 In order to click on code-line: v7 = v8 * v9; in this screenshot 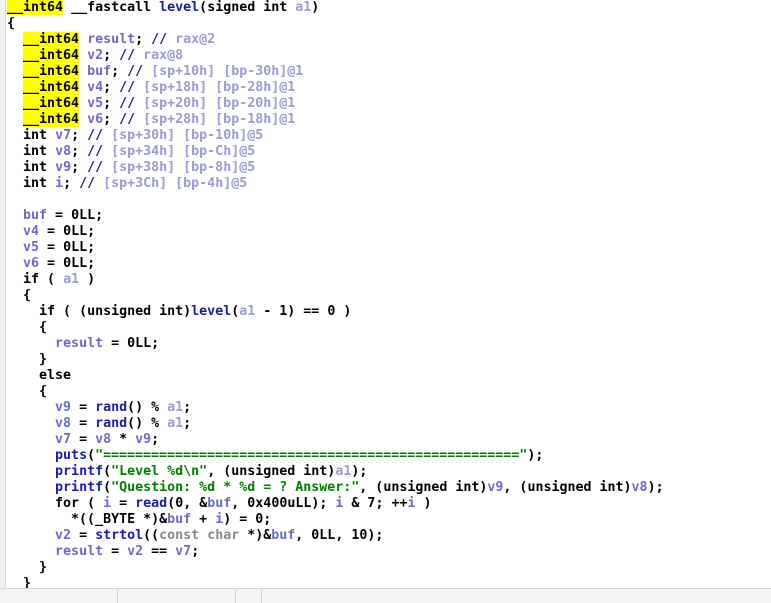, I will do `click(389, 440)`.